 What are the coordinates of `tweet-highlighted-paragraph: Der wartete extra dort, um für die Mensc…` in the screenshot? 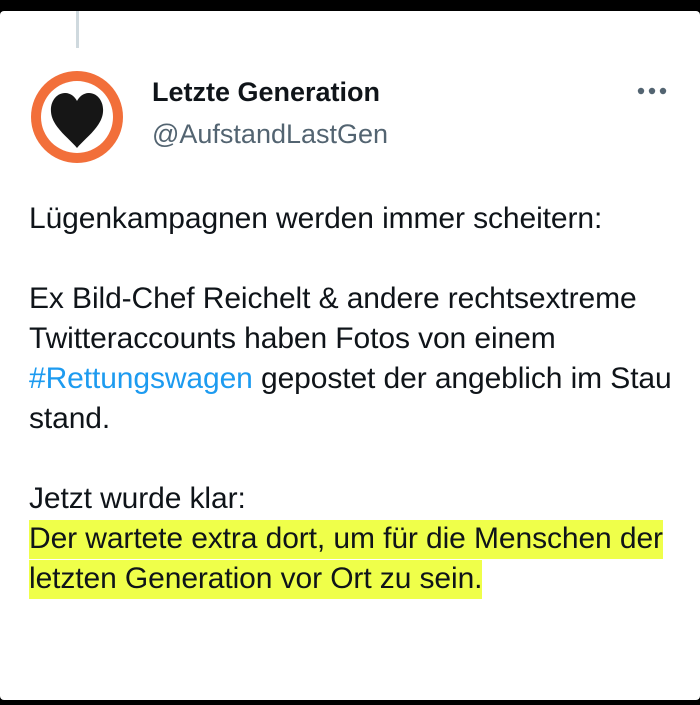 It's located at (359, 559).